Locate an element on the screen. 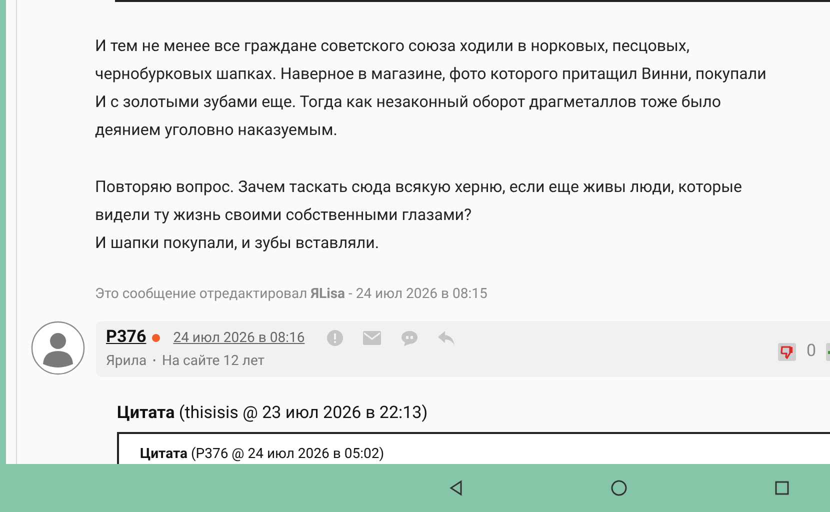  back-icon is located at coordinates (456, 488).